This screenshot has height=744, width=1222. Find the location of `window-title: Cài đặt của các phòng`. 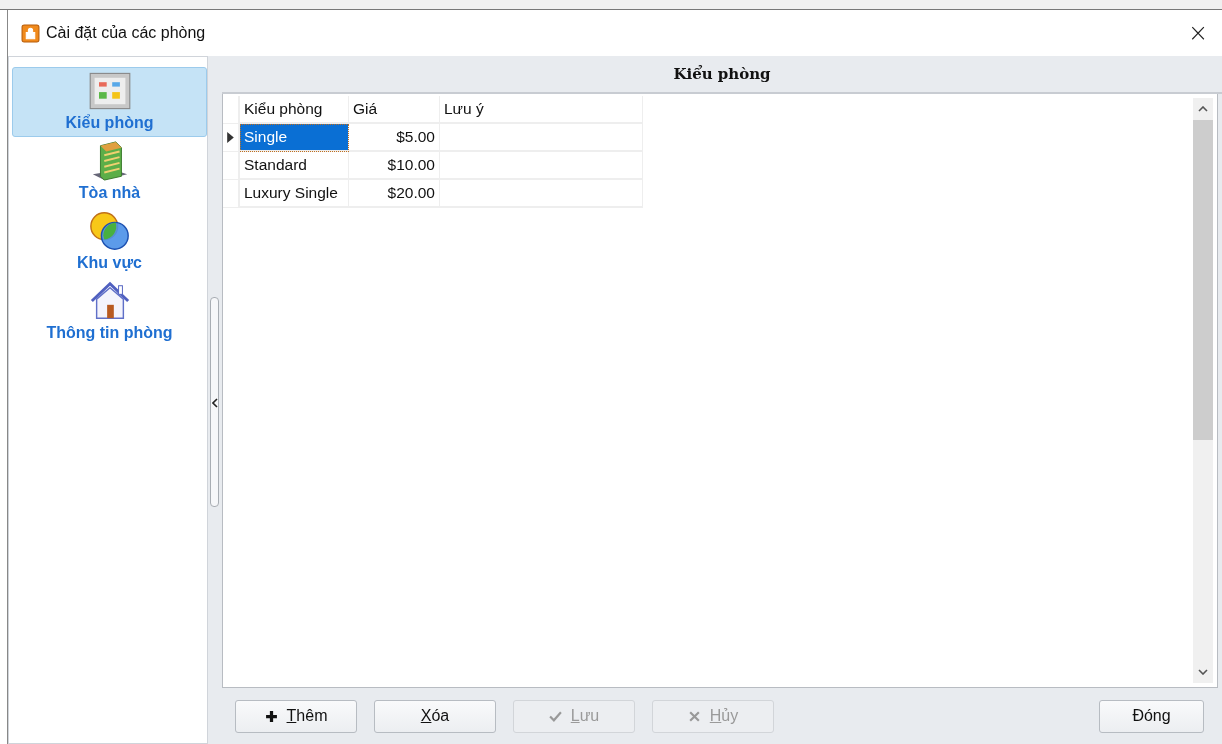

window-title: Cài đặt của các phòng is located at coordinates (126, 33).